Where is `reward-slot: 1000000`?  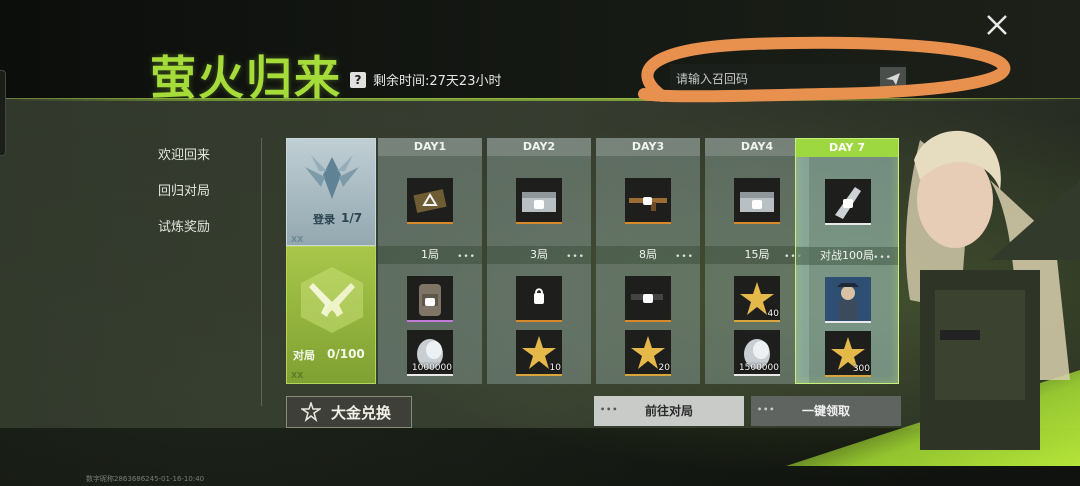 reward-slot: 1000000 is located at coordinates (430, 353).